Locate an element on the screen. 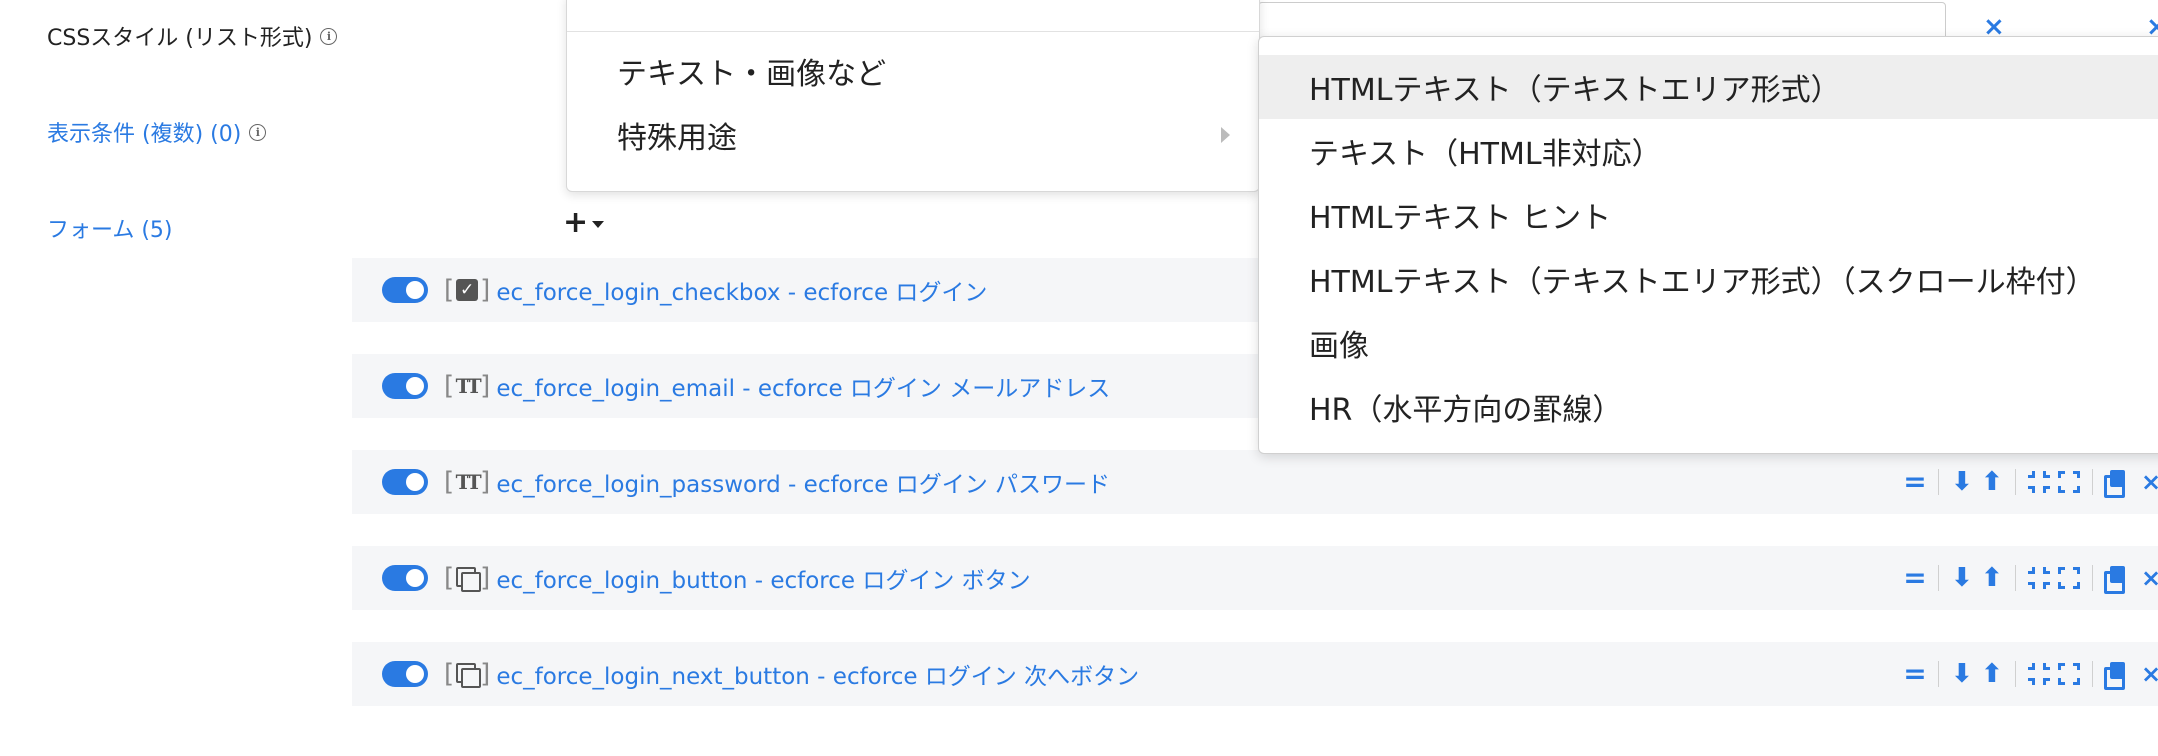  display-conditions-link: 表示条件 (複数) (0) i is located at coordinates (157, 132).